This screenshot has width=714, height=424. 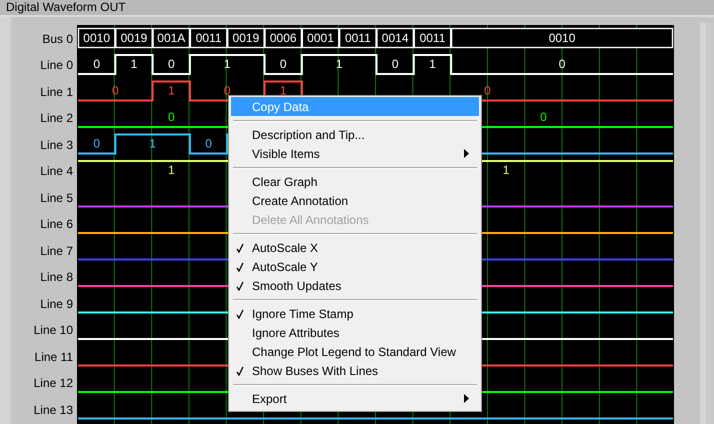 I want to click on row-label: Line 9, so click(x=56, y=303).